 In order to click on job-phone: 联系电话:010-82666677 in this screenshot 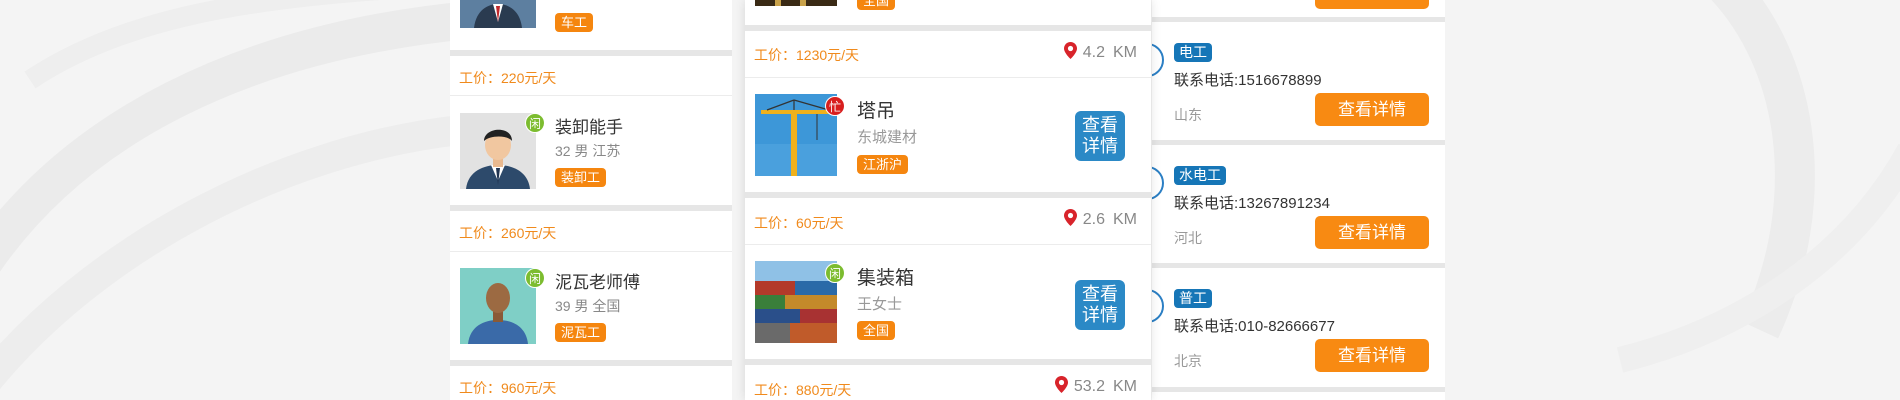, I will do `click(1254, 326)`.